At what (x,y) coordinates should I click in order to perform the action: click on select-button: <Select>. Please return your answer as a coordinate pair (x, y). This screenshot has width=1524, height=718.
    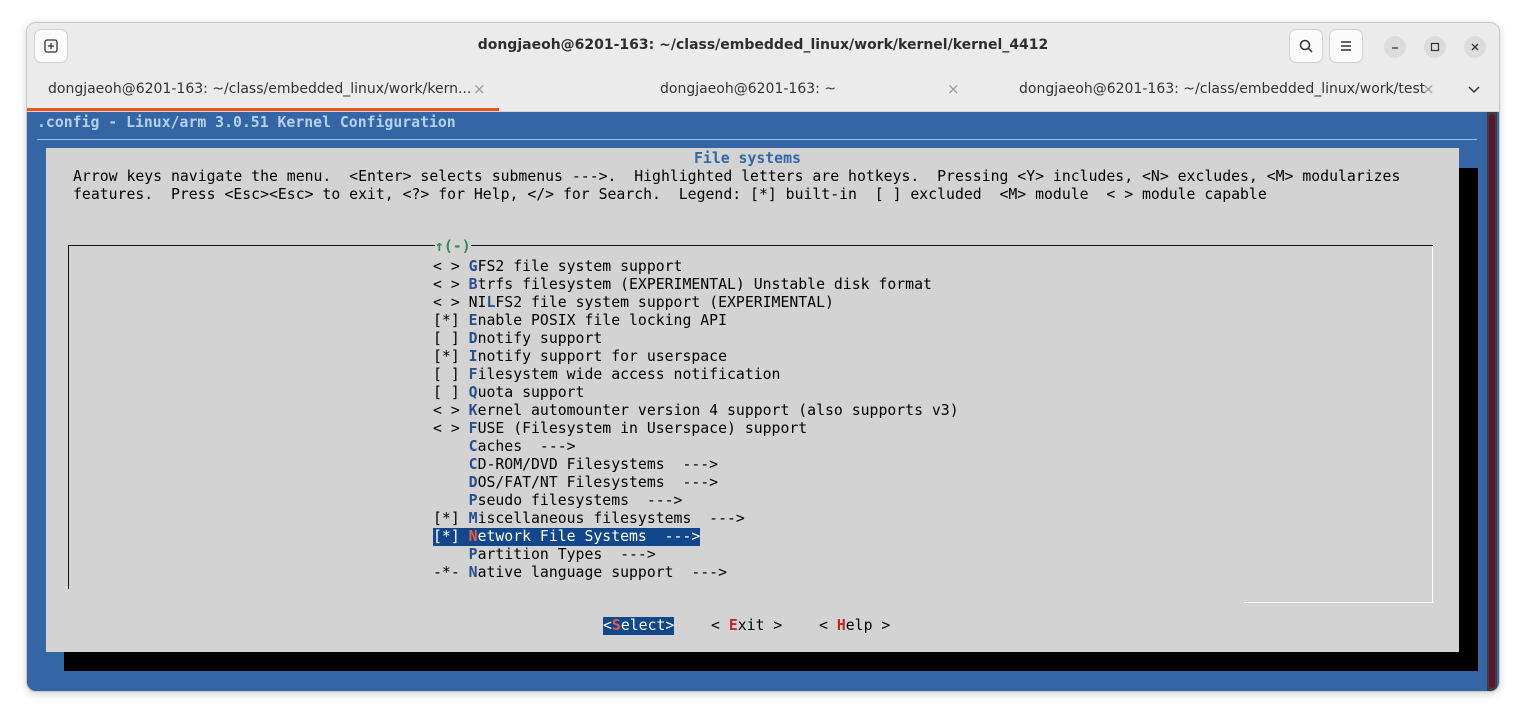
    Looking at the image, I should click on (639, 626).